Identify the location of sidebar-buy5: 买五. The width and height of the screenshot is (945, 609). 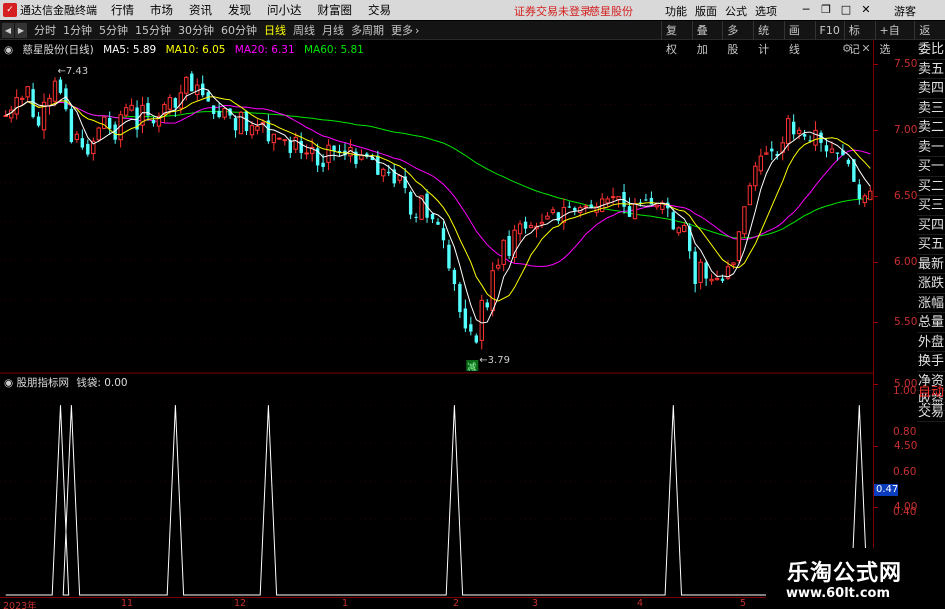
(931, 245).